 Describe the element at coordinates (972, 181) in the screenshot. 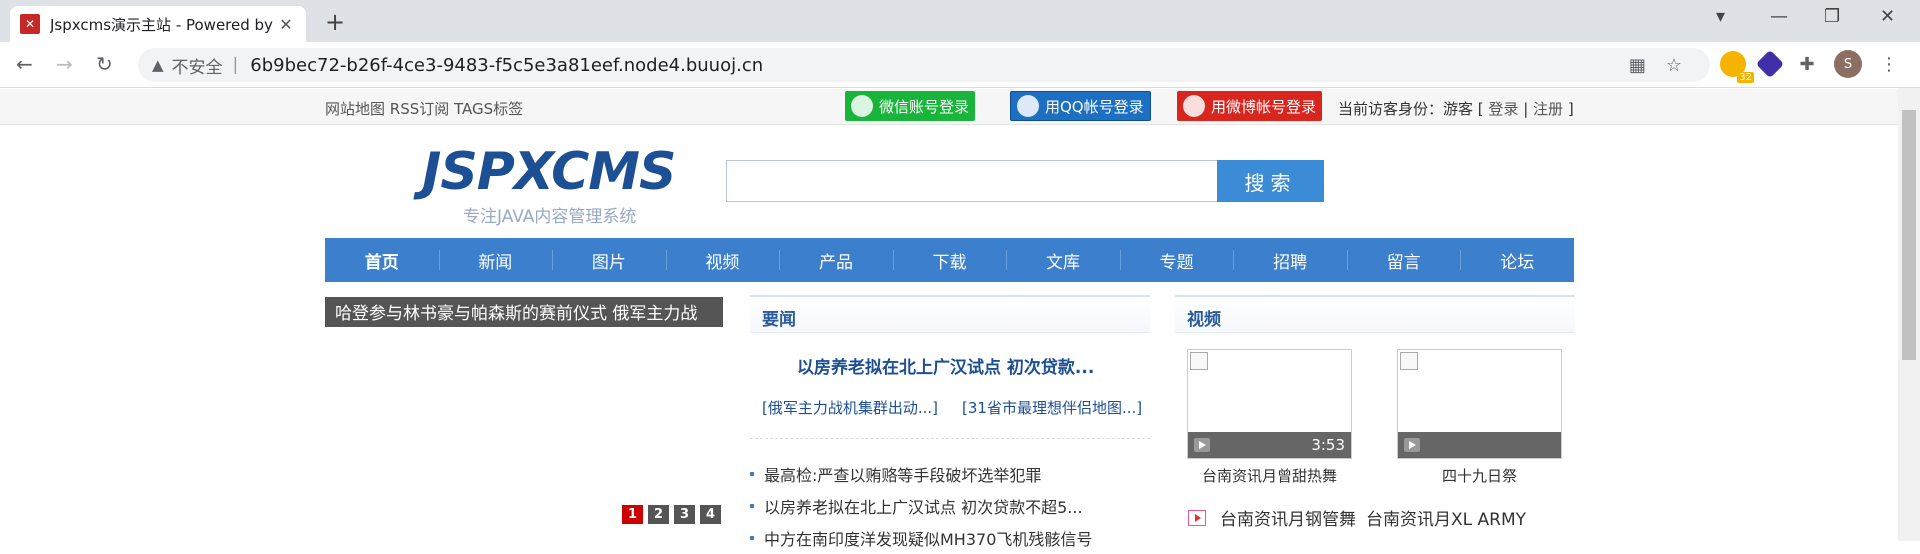

I see `search-input` at that location.